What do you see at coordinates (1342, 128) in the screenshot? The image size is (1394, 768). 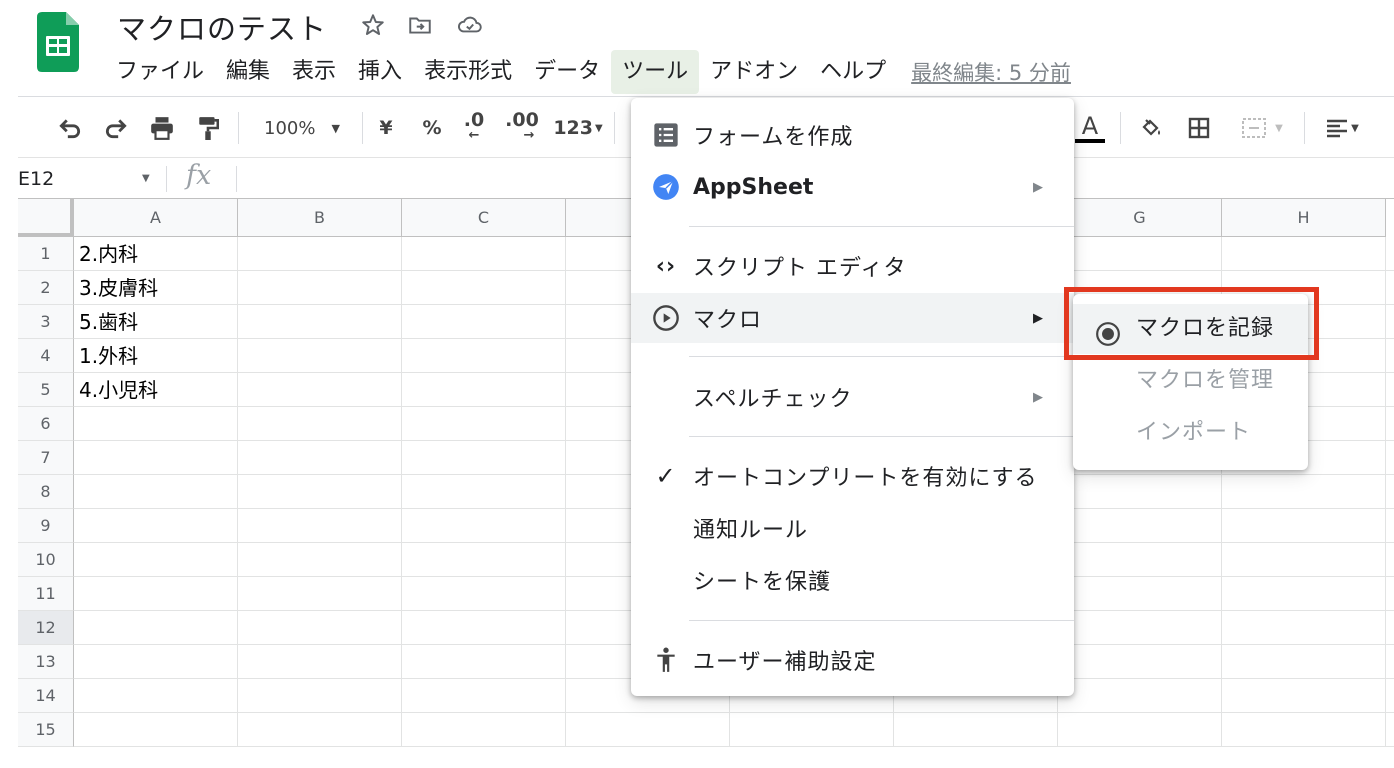 I see `horizontal-align-icon: ▼` at bounding box center [1342, 128].